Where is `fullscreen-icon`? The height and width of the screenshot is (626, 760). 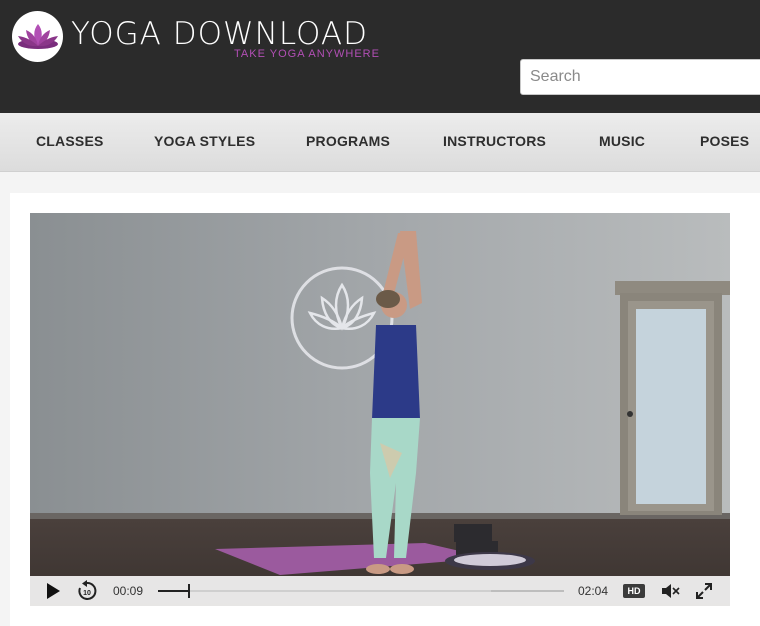 fullscreen-icon is located at coordinates (704, 591).